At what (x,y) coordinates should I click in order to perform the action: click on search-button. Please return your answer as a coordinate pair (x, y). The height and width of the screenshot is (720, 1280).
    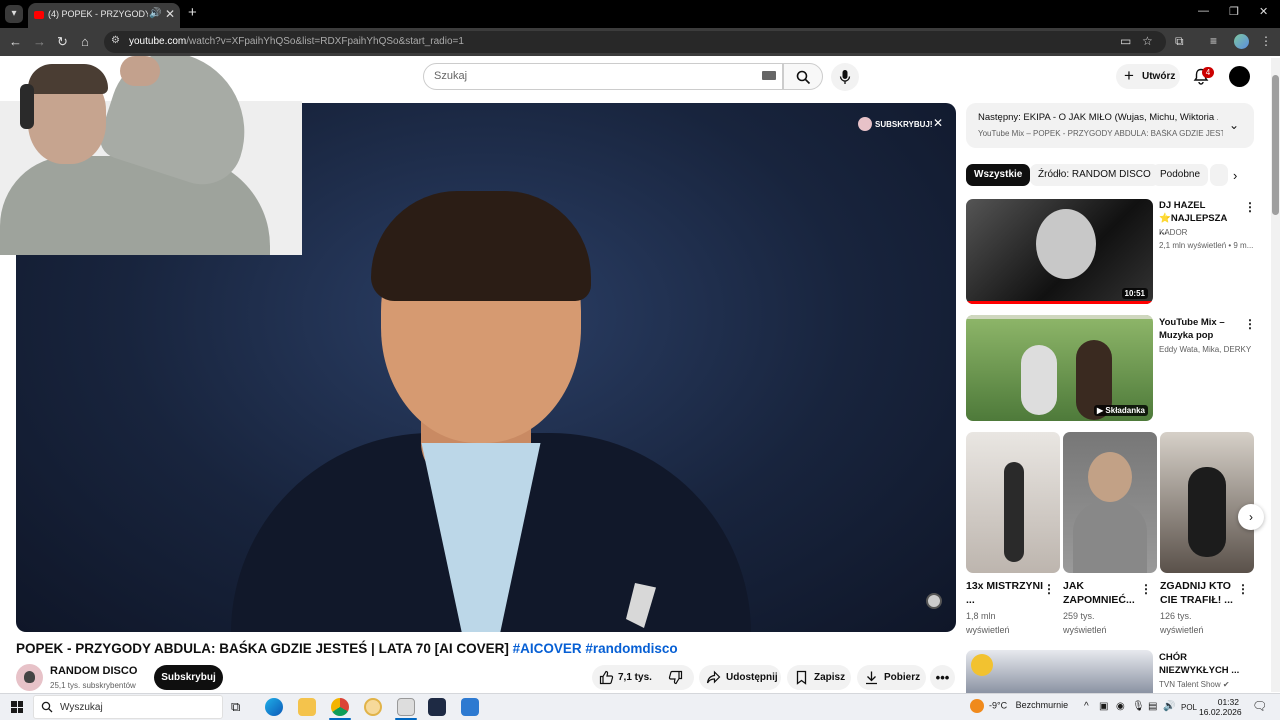
    Looking at the image, I should click on (803, 76).